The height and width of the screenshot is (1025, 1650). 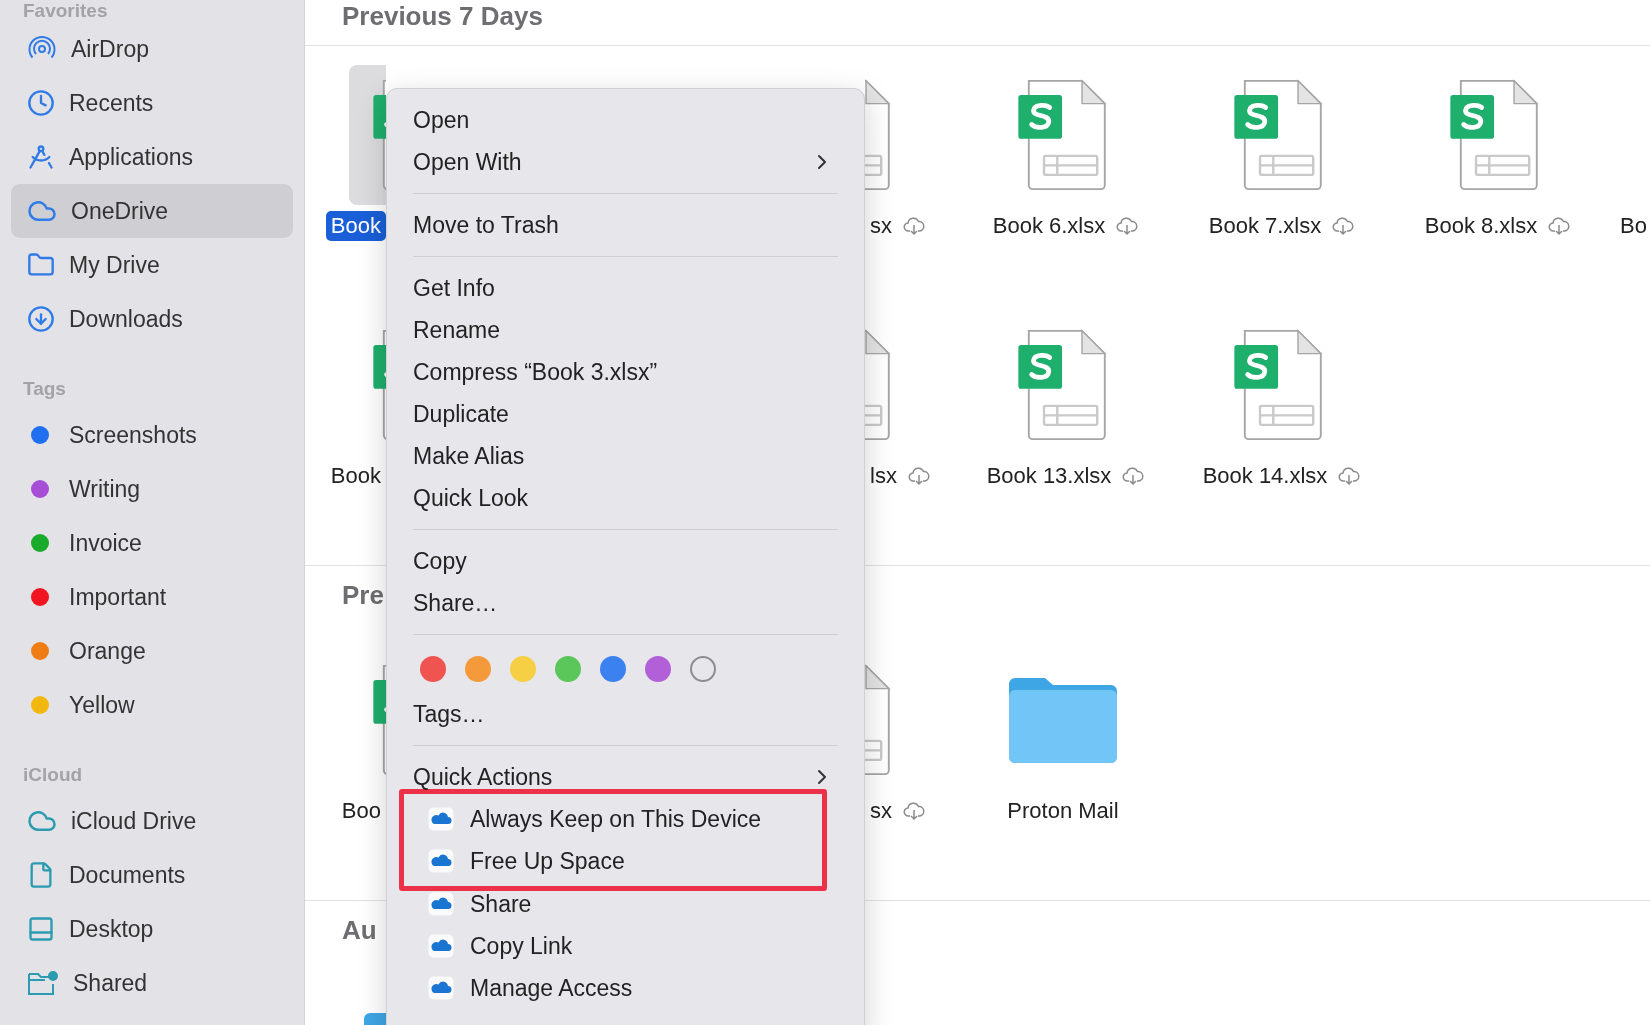 I want to click on sidebar-item: Invoice, so click(x=152, y=543).